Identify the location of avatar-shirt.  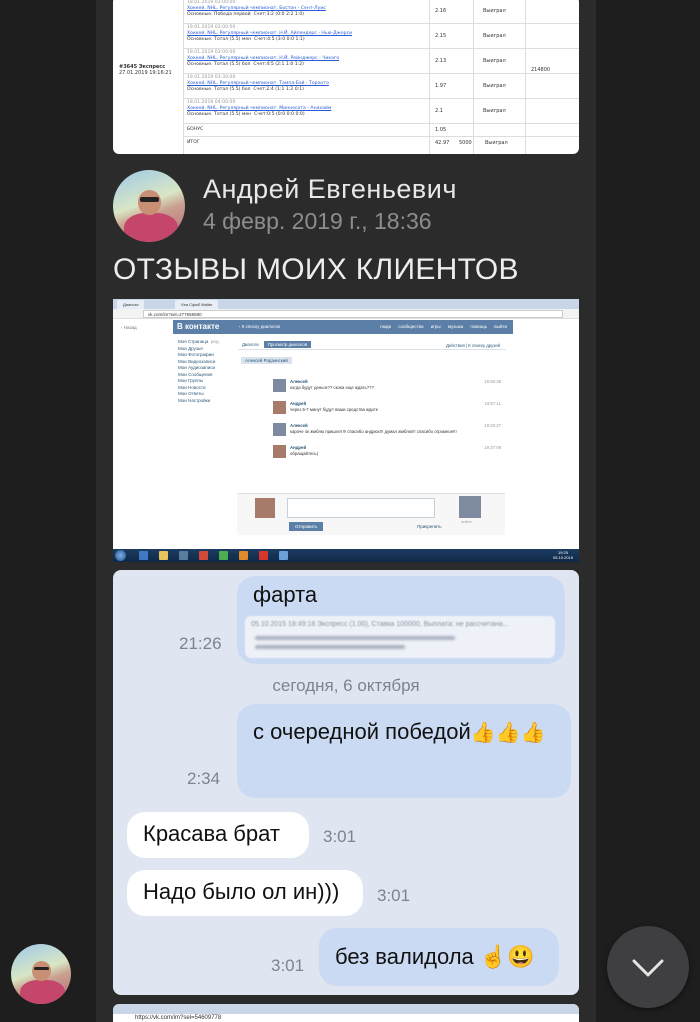
(42, 992).